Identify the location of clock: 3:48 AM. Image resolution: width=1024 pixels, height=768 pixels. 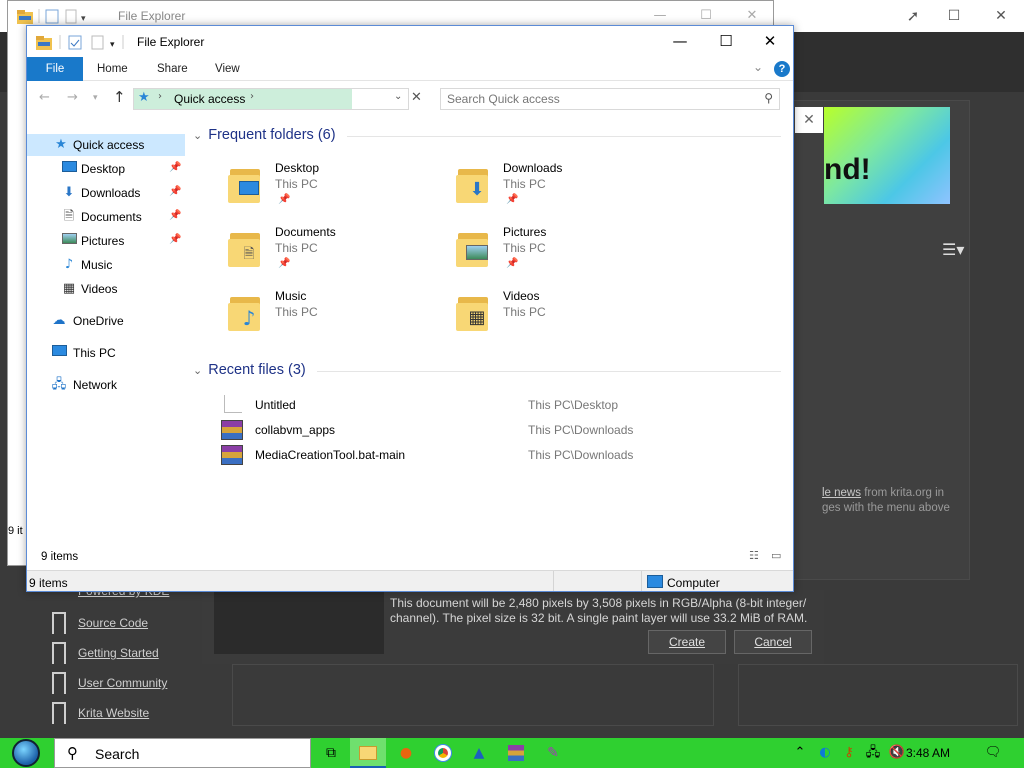
(928, 753).